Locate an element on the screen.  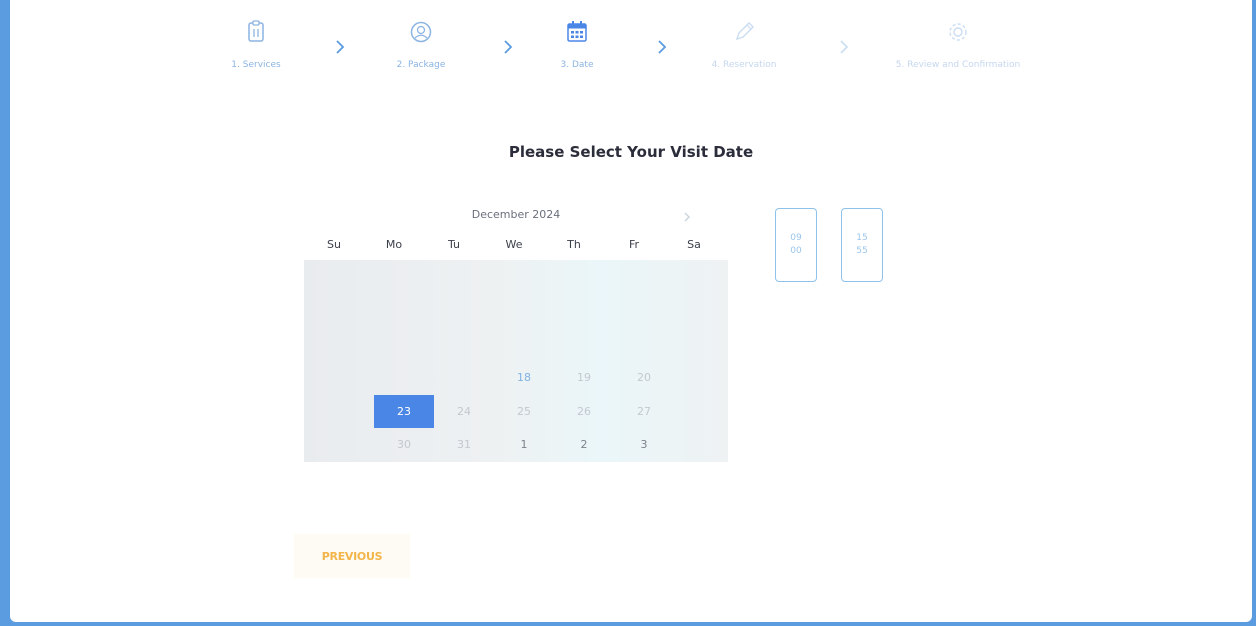
step-date: 3. Date is located at coordinates (577, 44).